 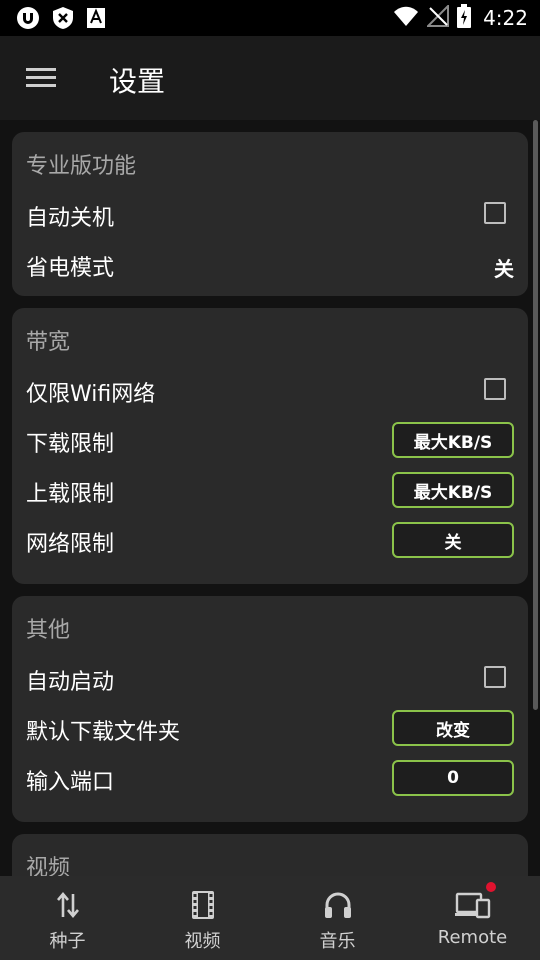 I want to click on battery-charging-icon, so click(x=464, y=18).